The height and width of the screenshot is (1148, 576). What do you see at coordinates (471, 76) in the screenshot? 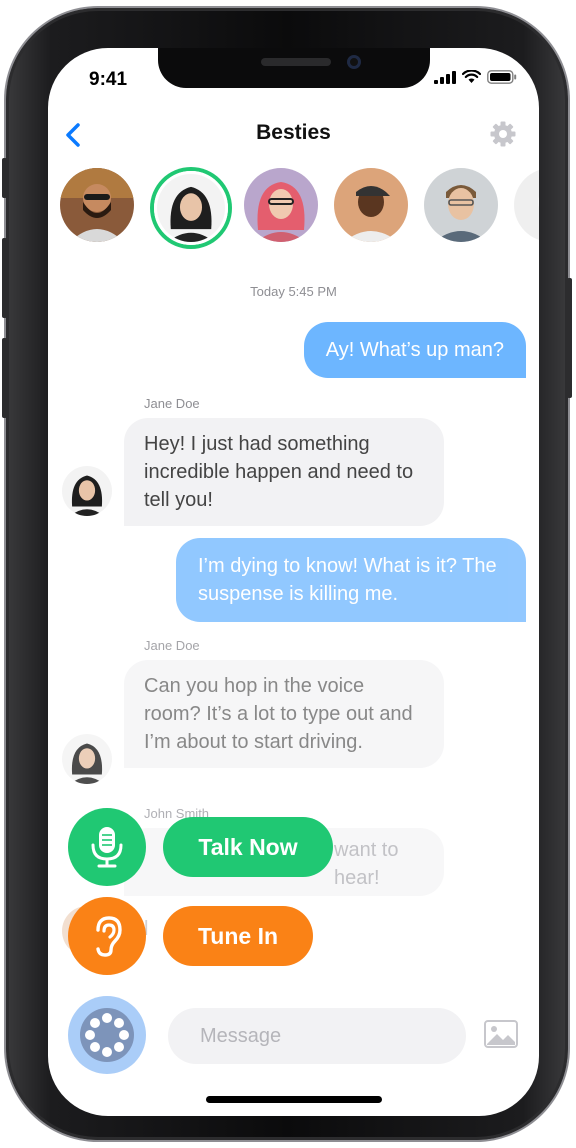
I see `wifi-icon` at bounding box center [471, 76].